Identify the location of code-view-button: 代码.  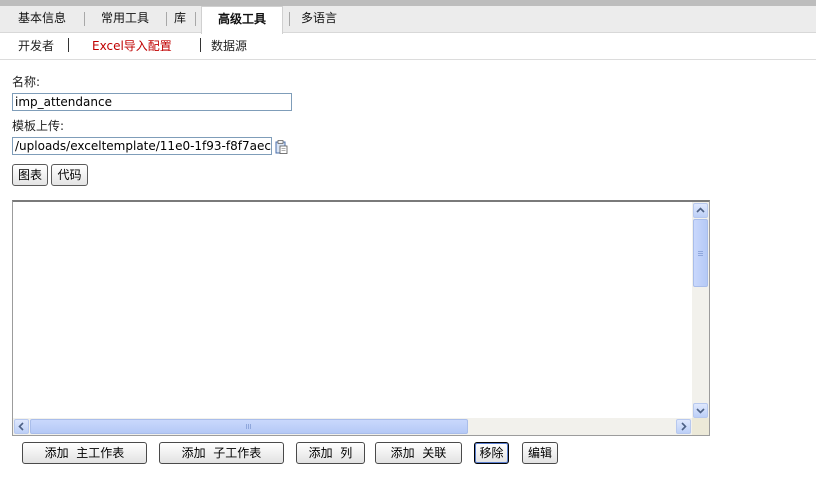
(69, 175).